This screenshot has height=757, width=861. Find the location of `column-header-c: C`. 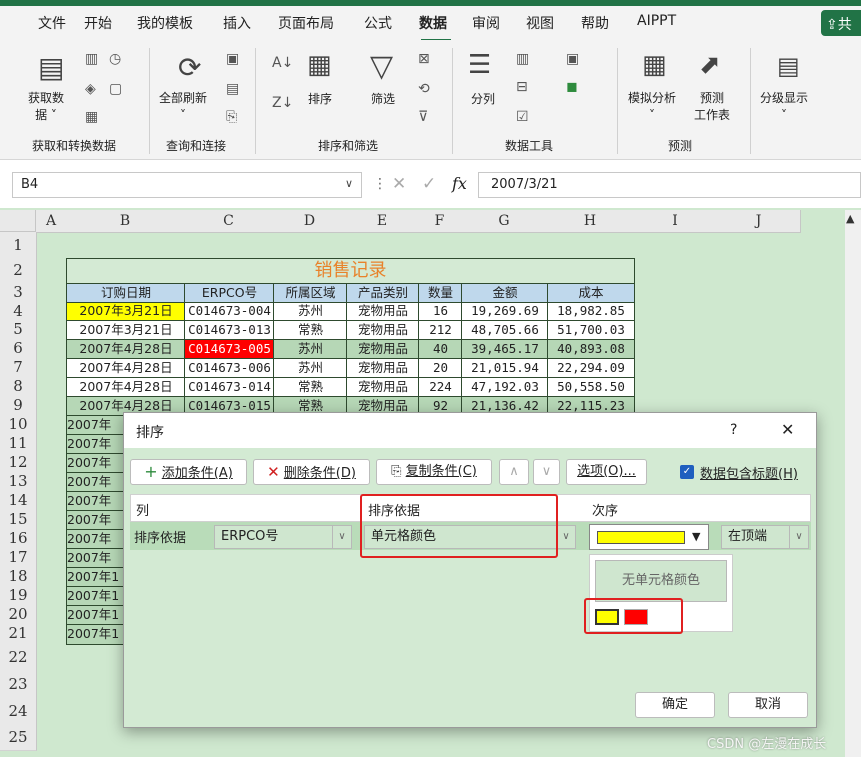

column-header-c: C is located at coordinates (229, 221).